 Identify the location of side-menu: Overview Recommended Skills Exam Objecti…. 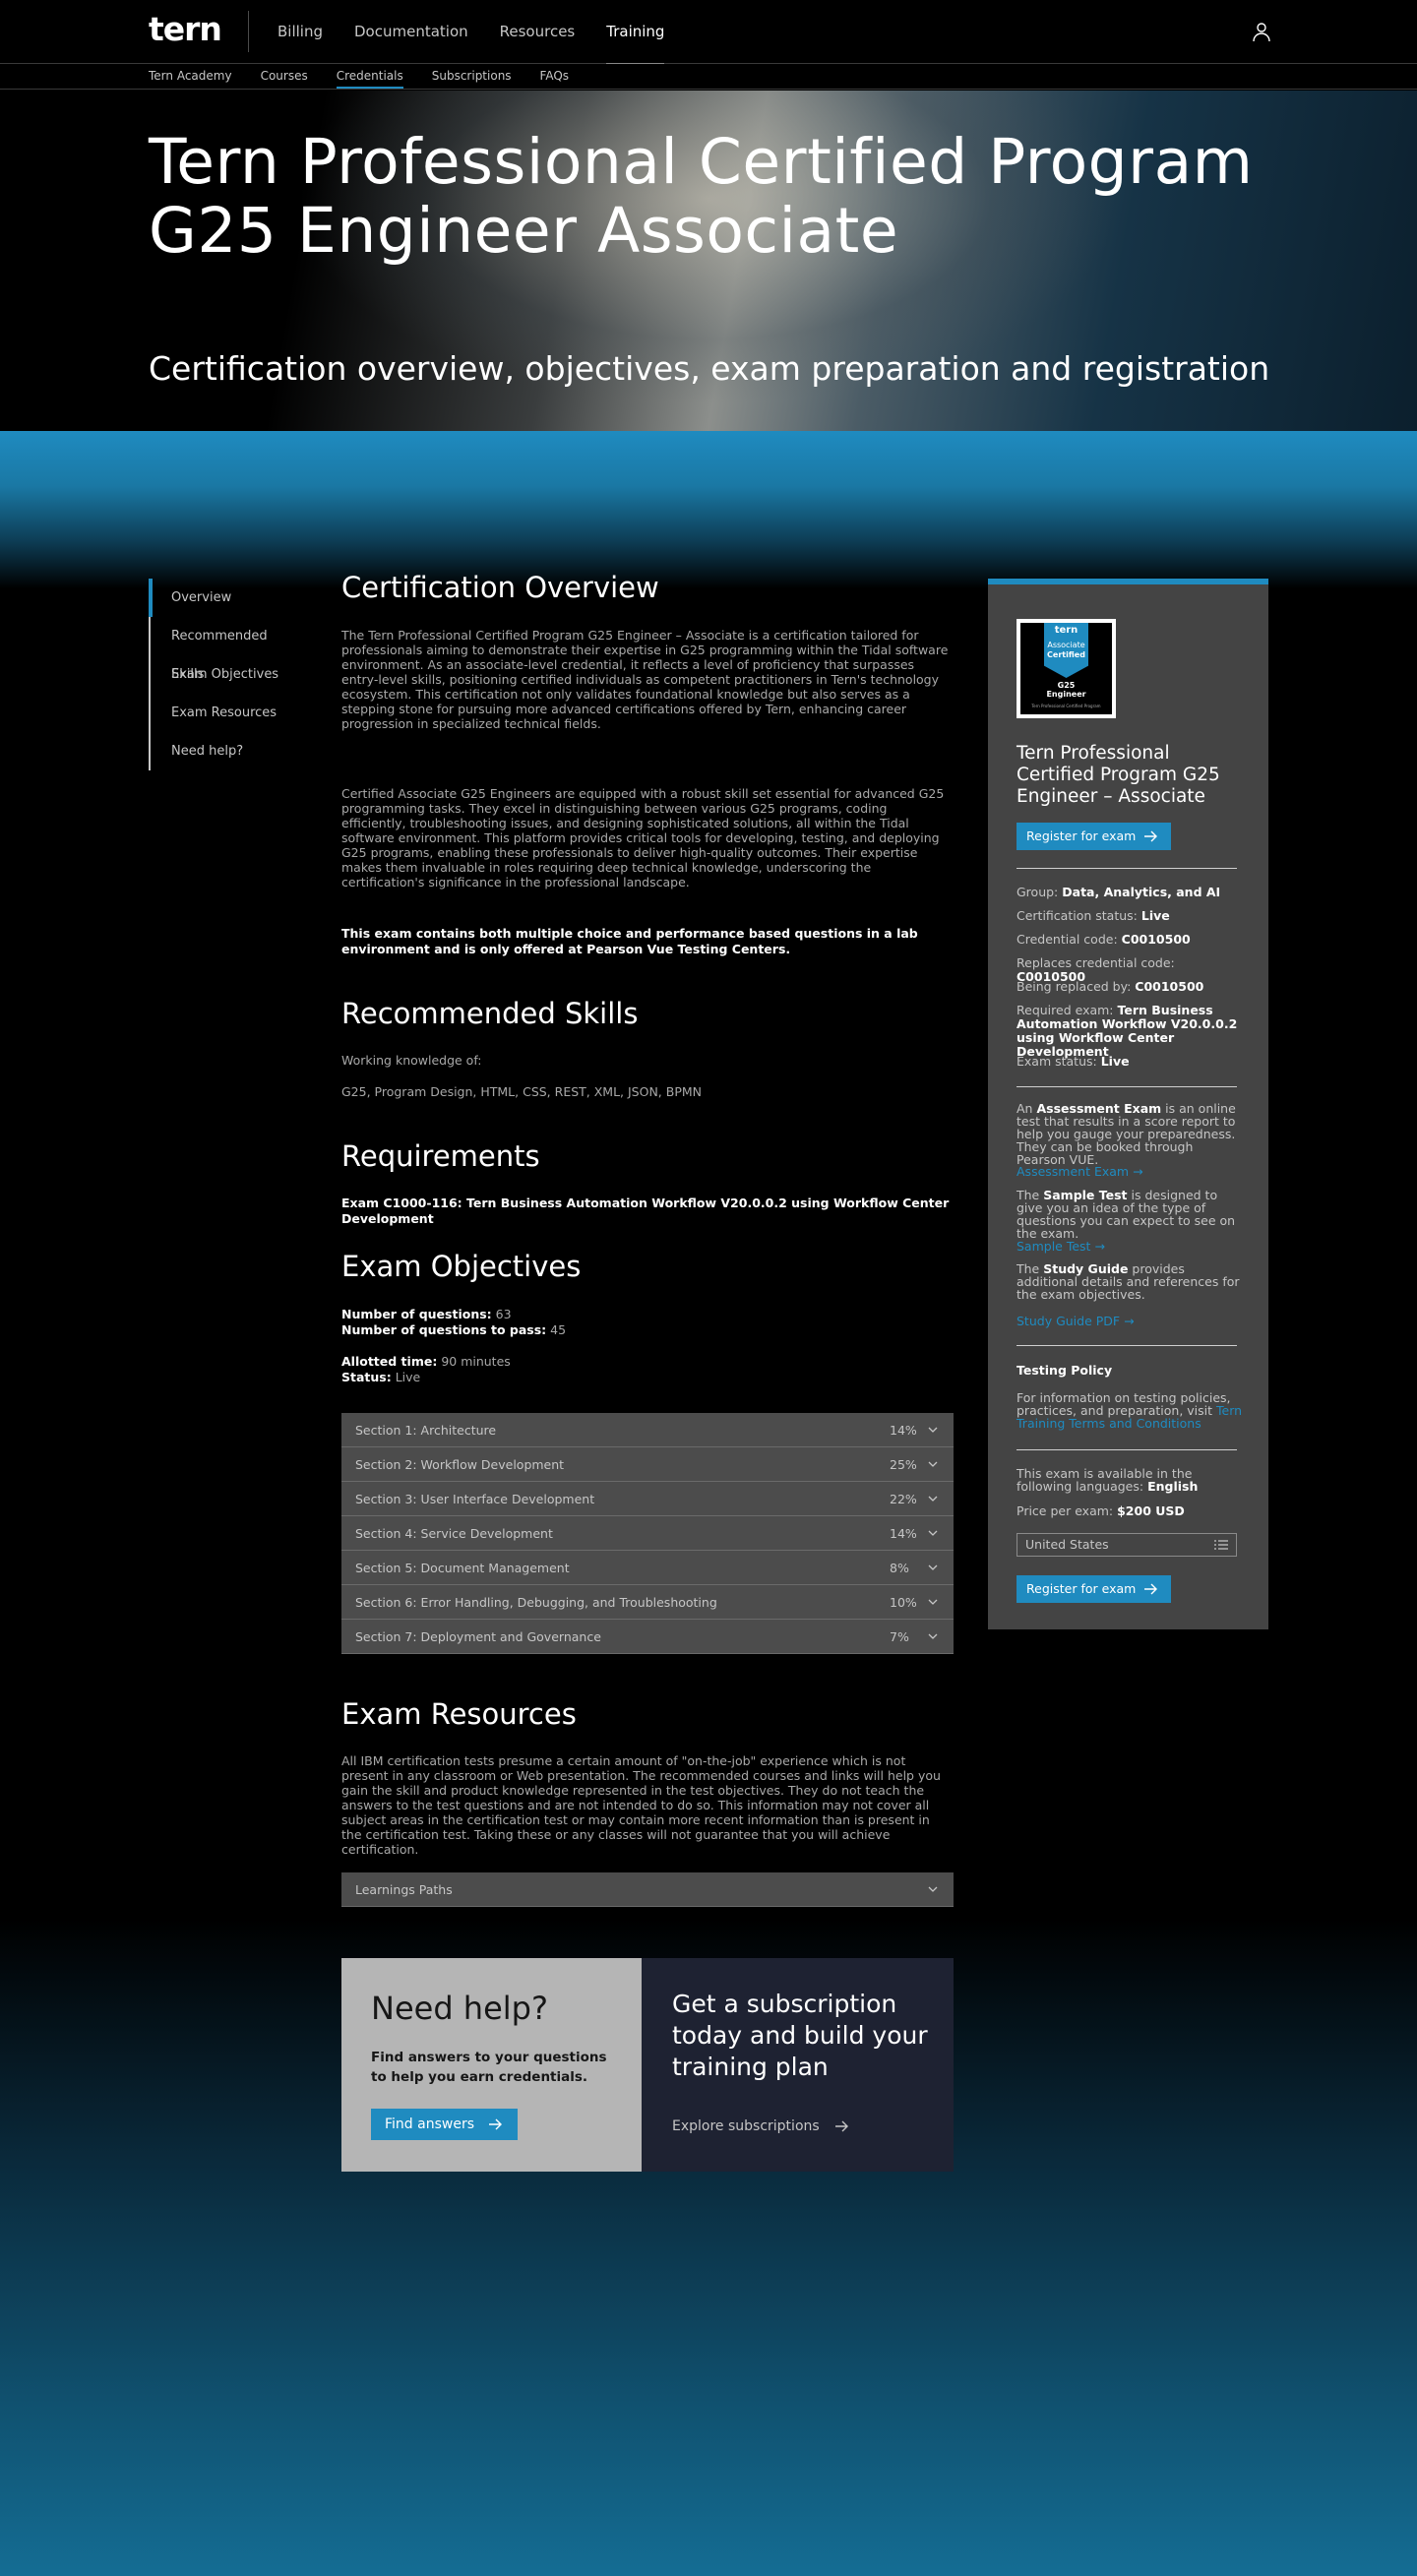
(222, 674).